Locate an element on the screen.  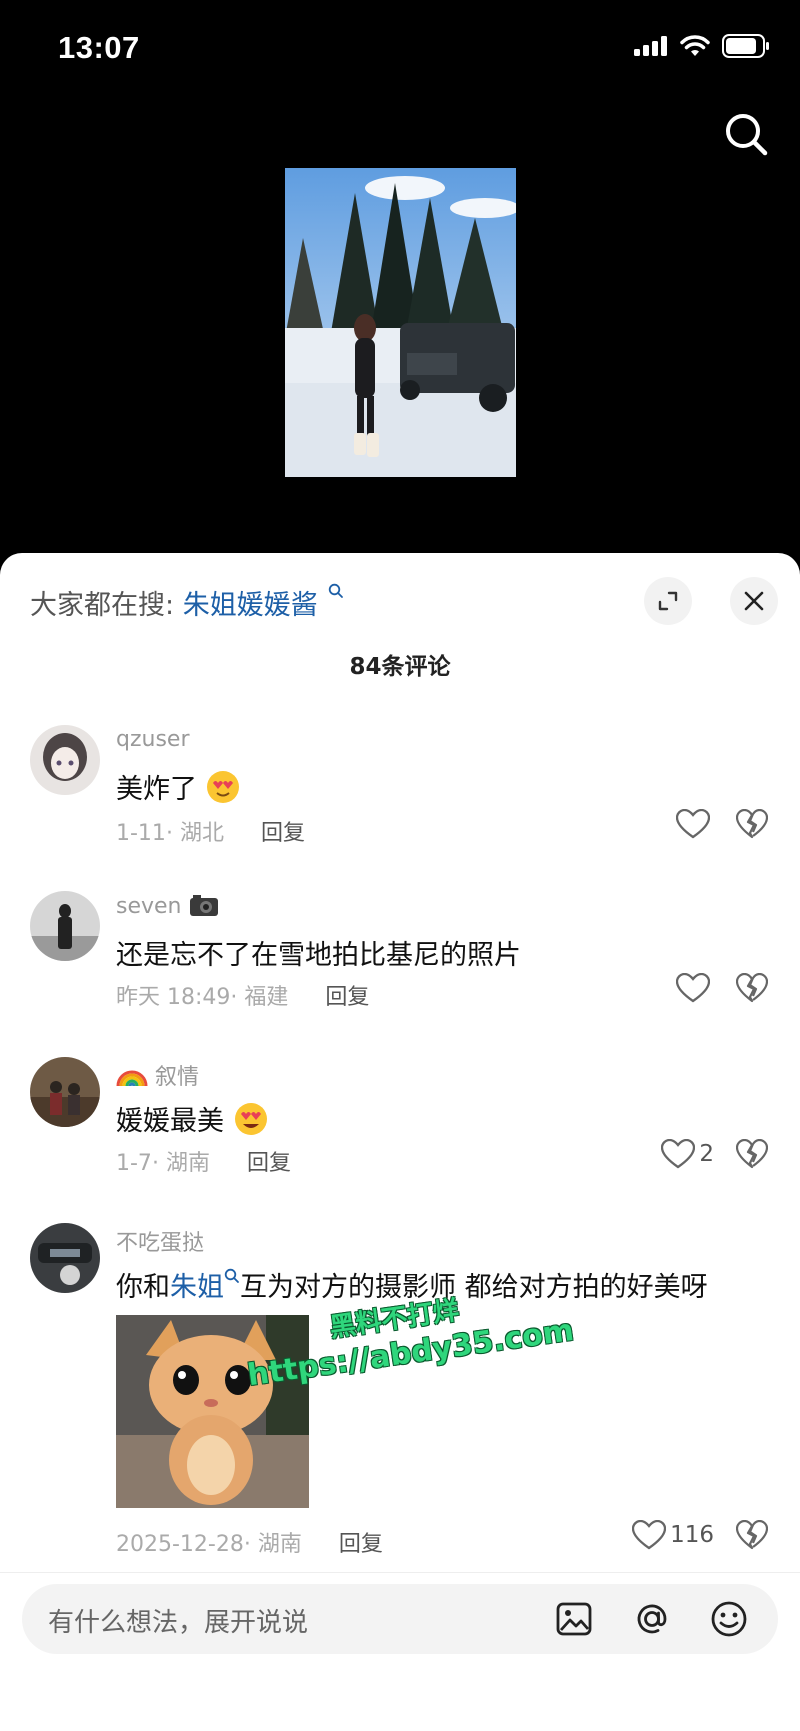
comment-date: 昨天 18:49 is located at coordinates (173, 997).